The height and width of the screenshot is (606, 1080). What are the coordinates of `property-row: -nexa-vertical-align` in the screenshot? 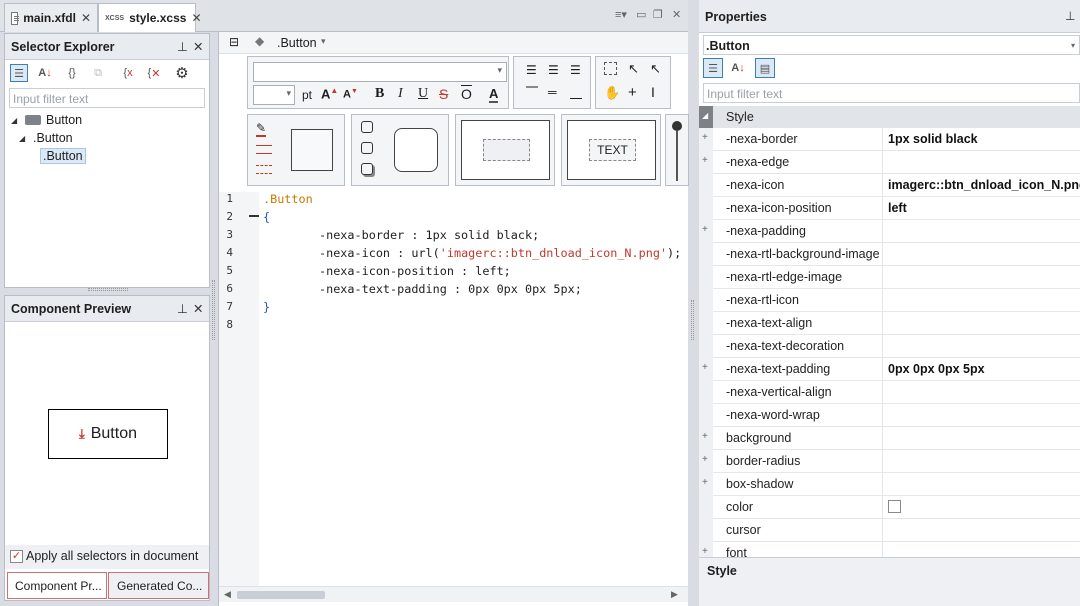 It's located at (889, 392).